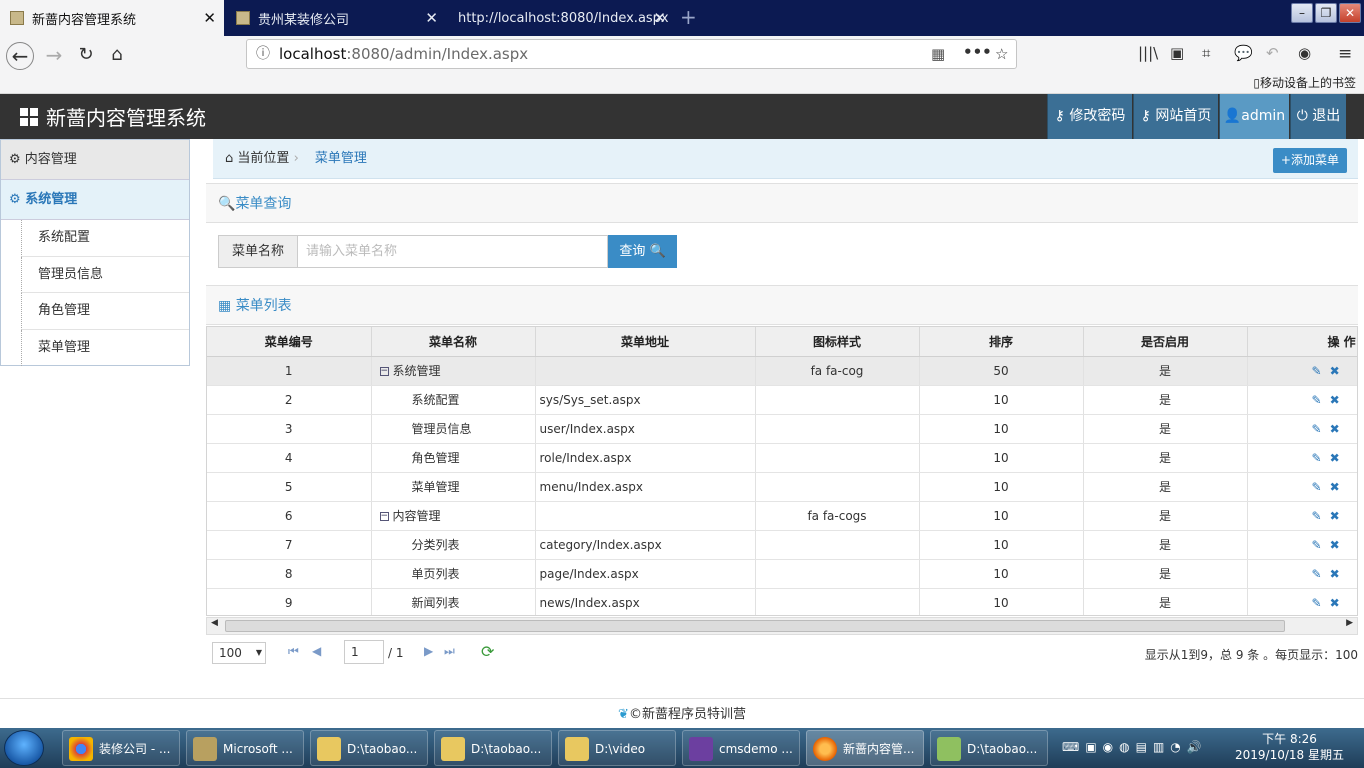 Image resolution: width=1364 pixels, height=768 pixels. Describe the element at coordinates (782, 516) in the screenshot. I see `table-row: 6− 内容管理 fa fa-cogs 10 是 ✎ ✖` at that location.